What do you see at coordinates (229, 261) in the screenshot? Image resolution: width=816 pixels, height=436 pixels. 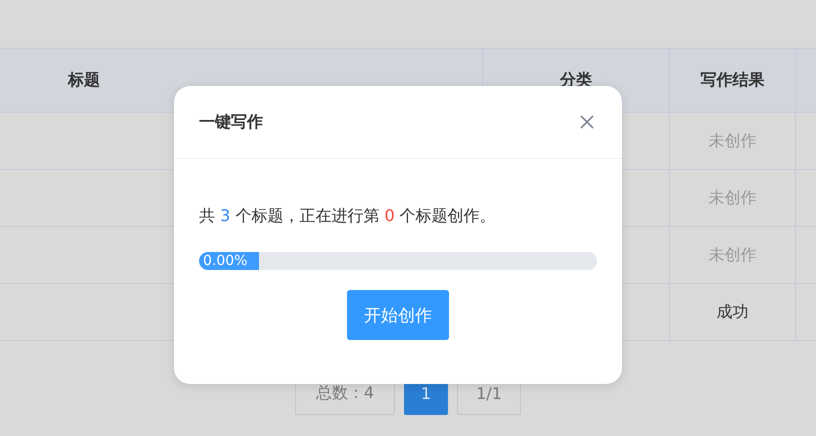 I see `progress-fill: 0.00%` at bounding box center [229, 261].